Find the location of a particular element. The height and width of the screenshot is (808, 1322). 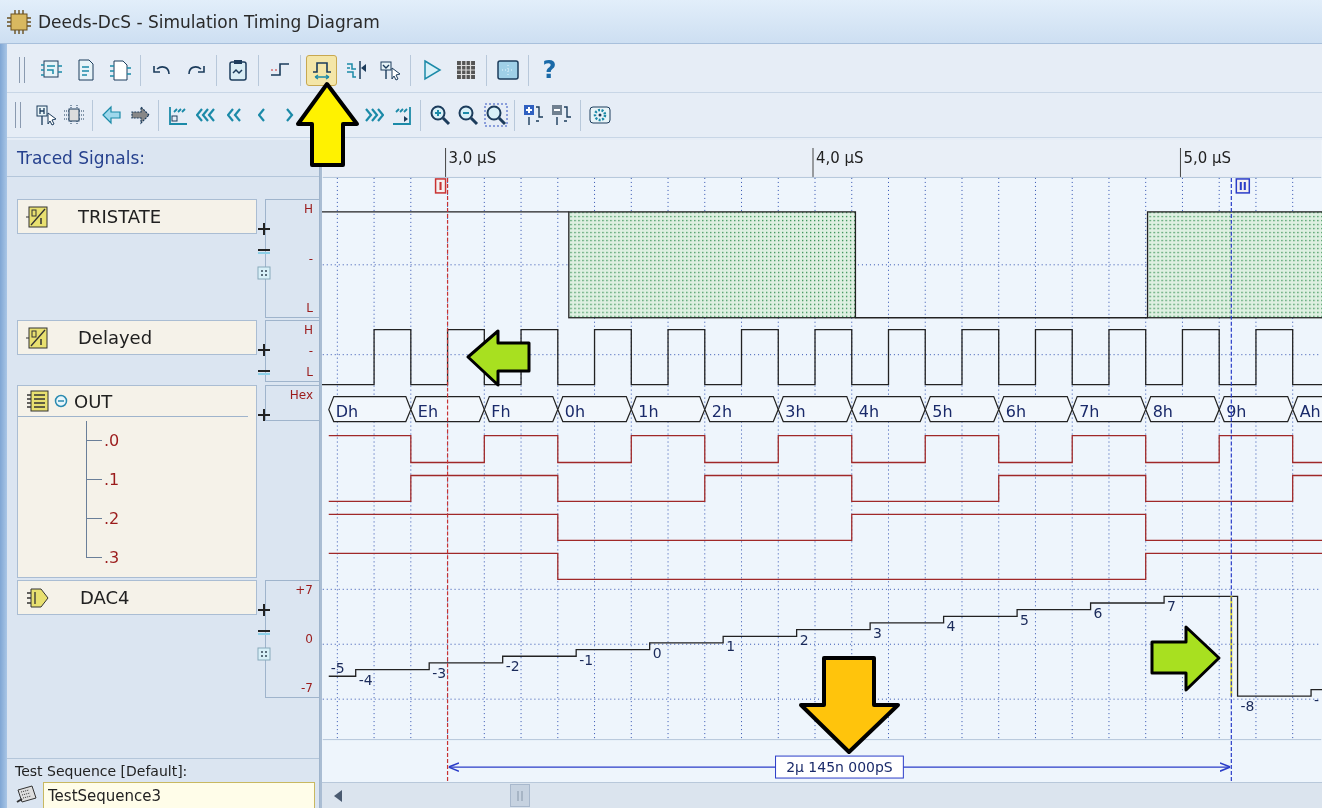

cursor-marker: II is located at coordinates (1243, 186).